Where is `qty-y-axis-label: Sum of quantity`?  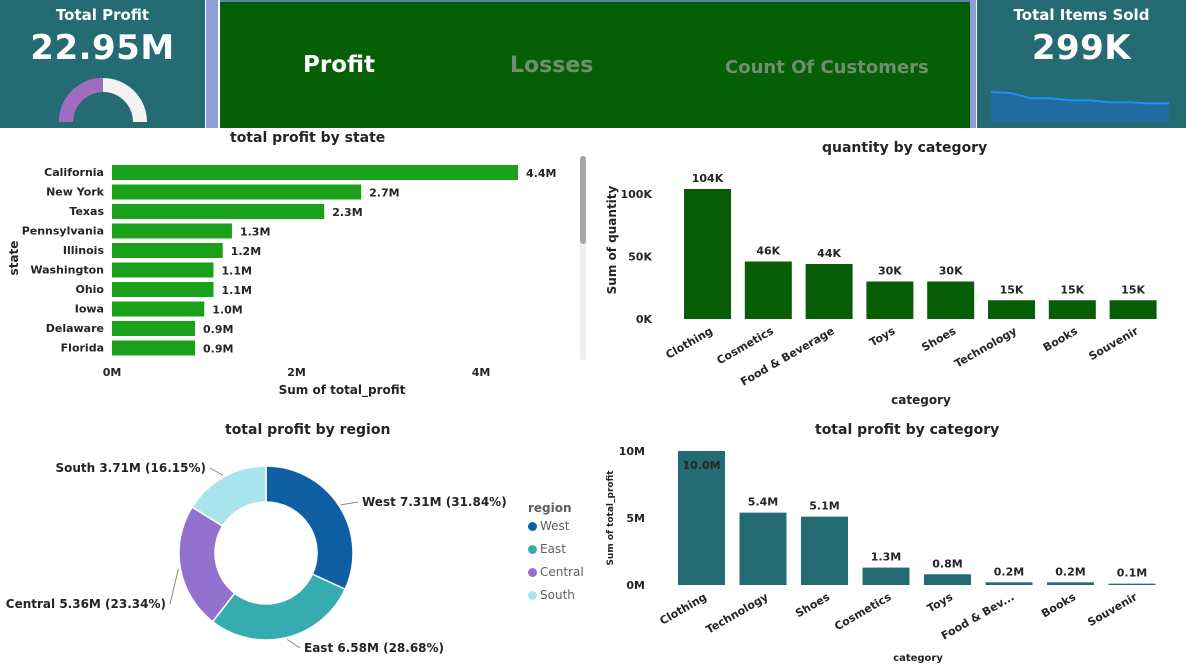 qty-y-axis-label: Sum of quantity is located at coordinates (612, 239).